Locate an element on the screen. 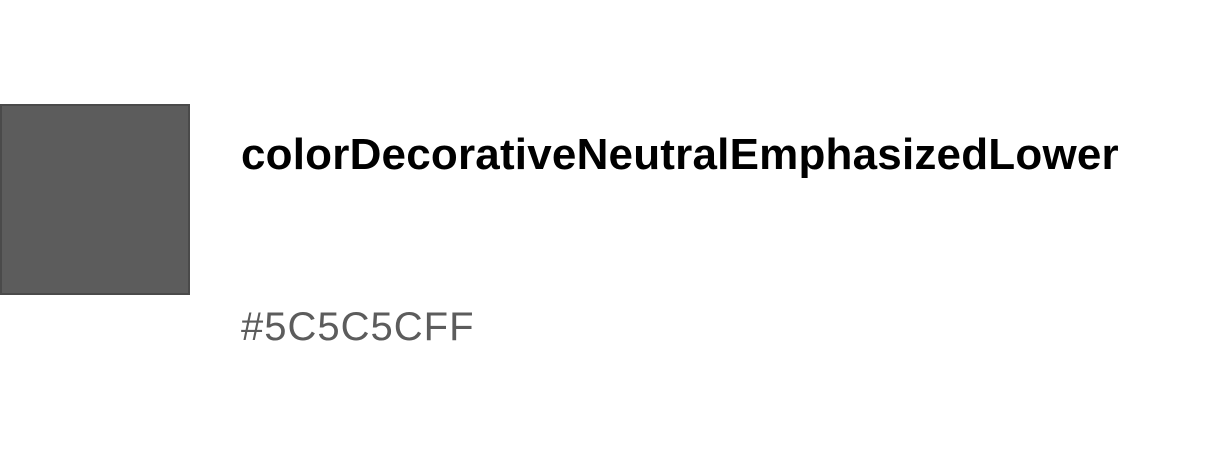 The height and width of the screenshot is (466, 1206). token-value: #5C5C5CFF is located at coordinates (358, 327).